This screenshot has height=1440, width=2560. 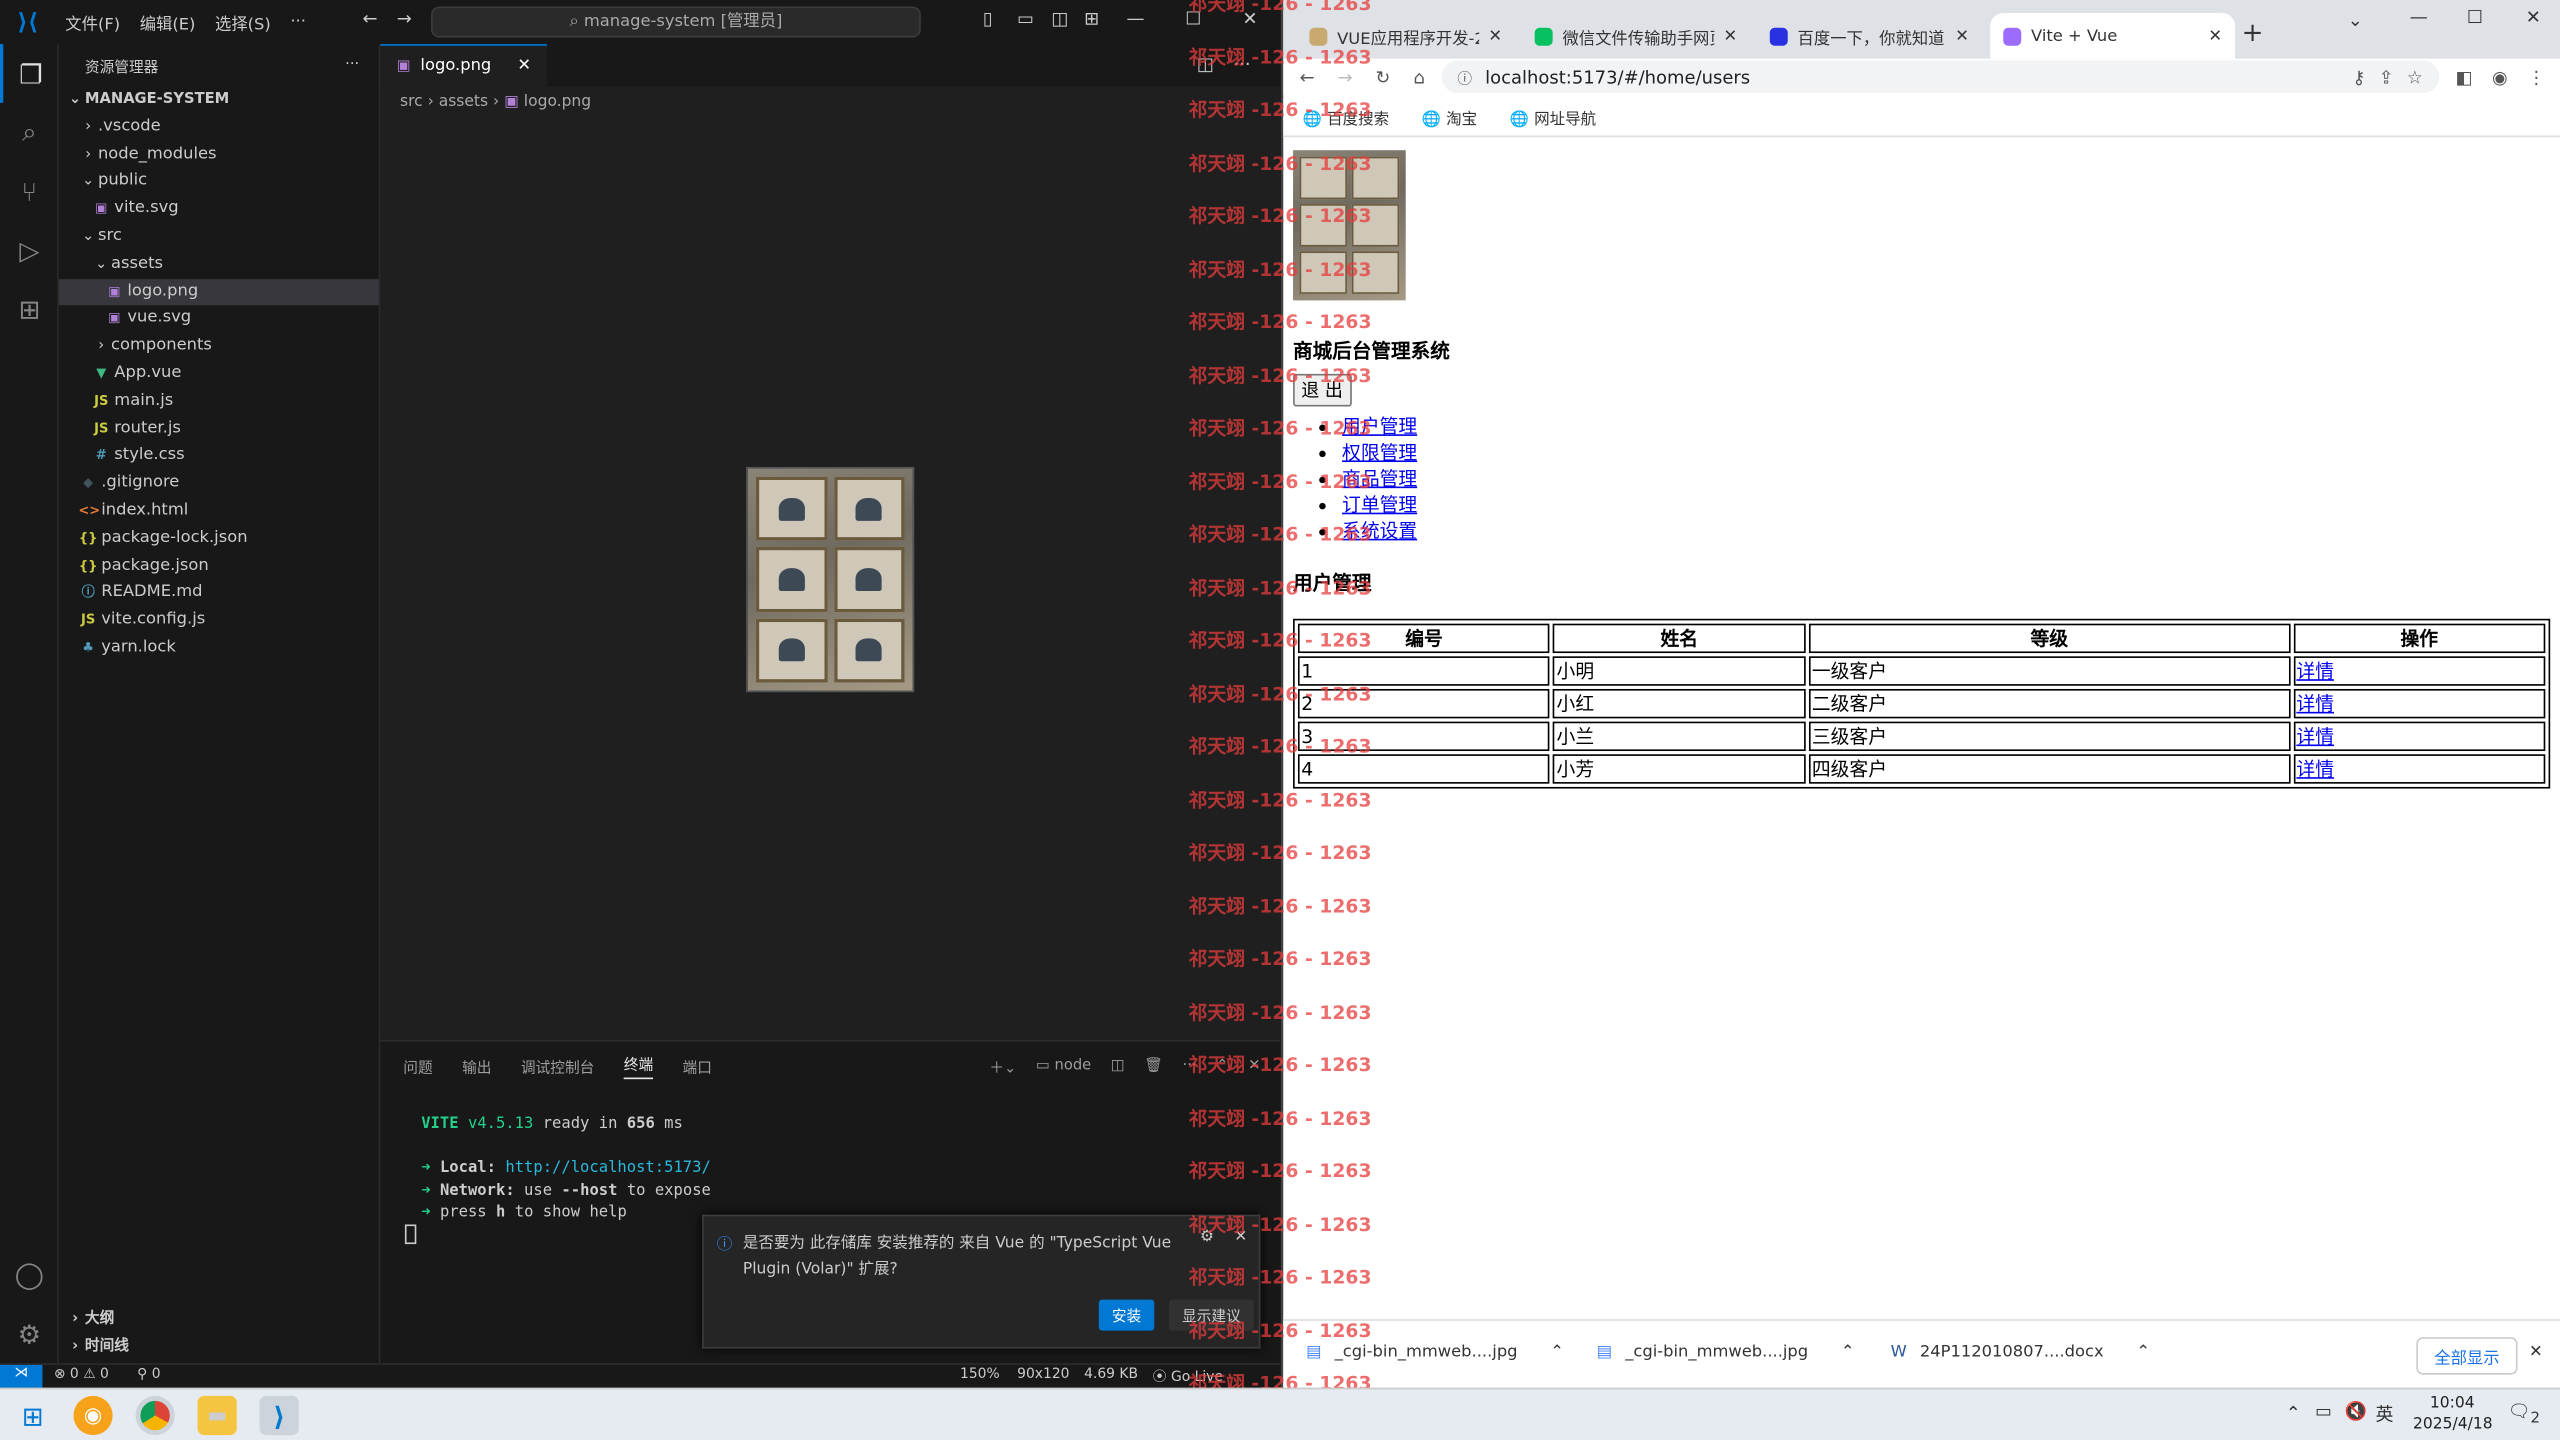 I want to click on download-item: W 24P112010807....docx ⌃, so click(x=2020, y=1353).